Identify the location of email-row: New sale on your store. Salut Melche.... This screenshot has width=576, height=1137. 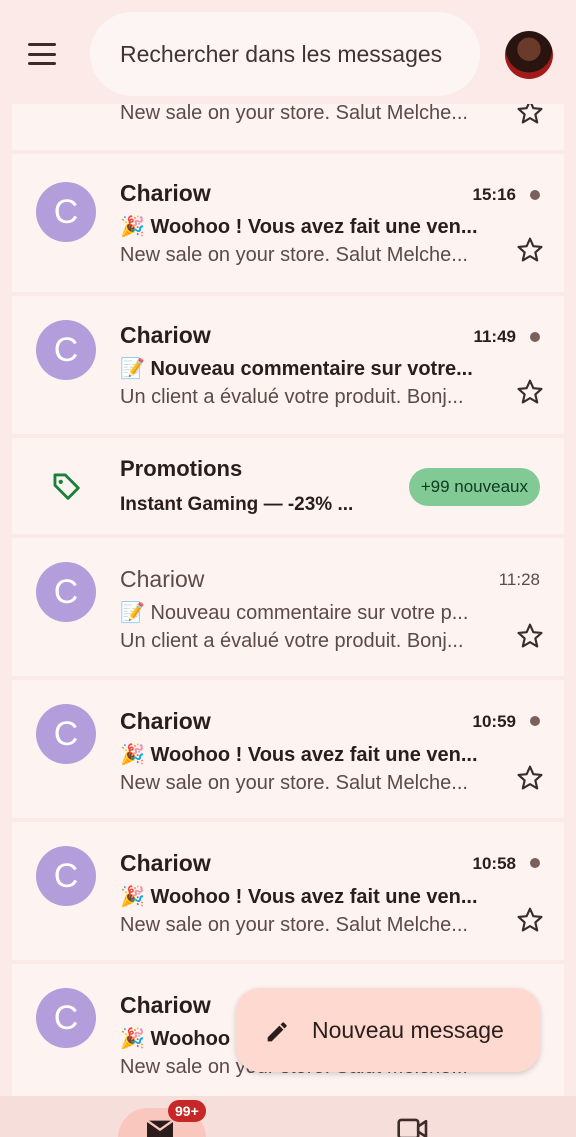
(288, 123).